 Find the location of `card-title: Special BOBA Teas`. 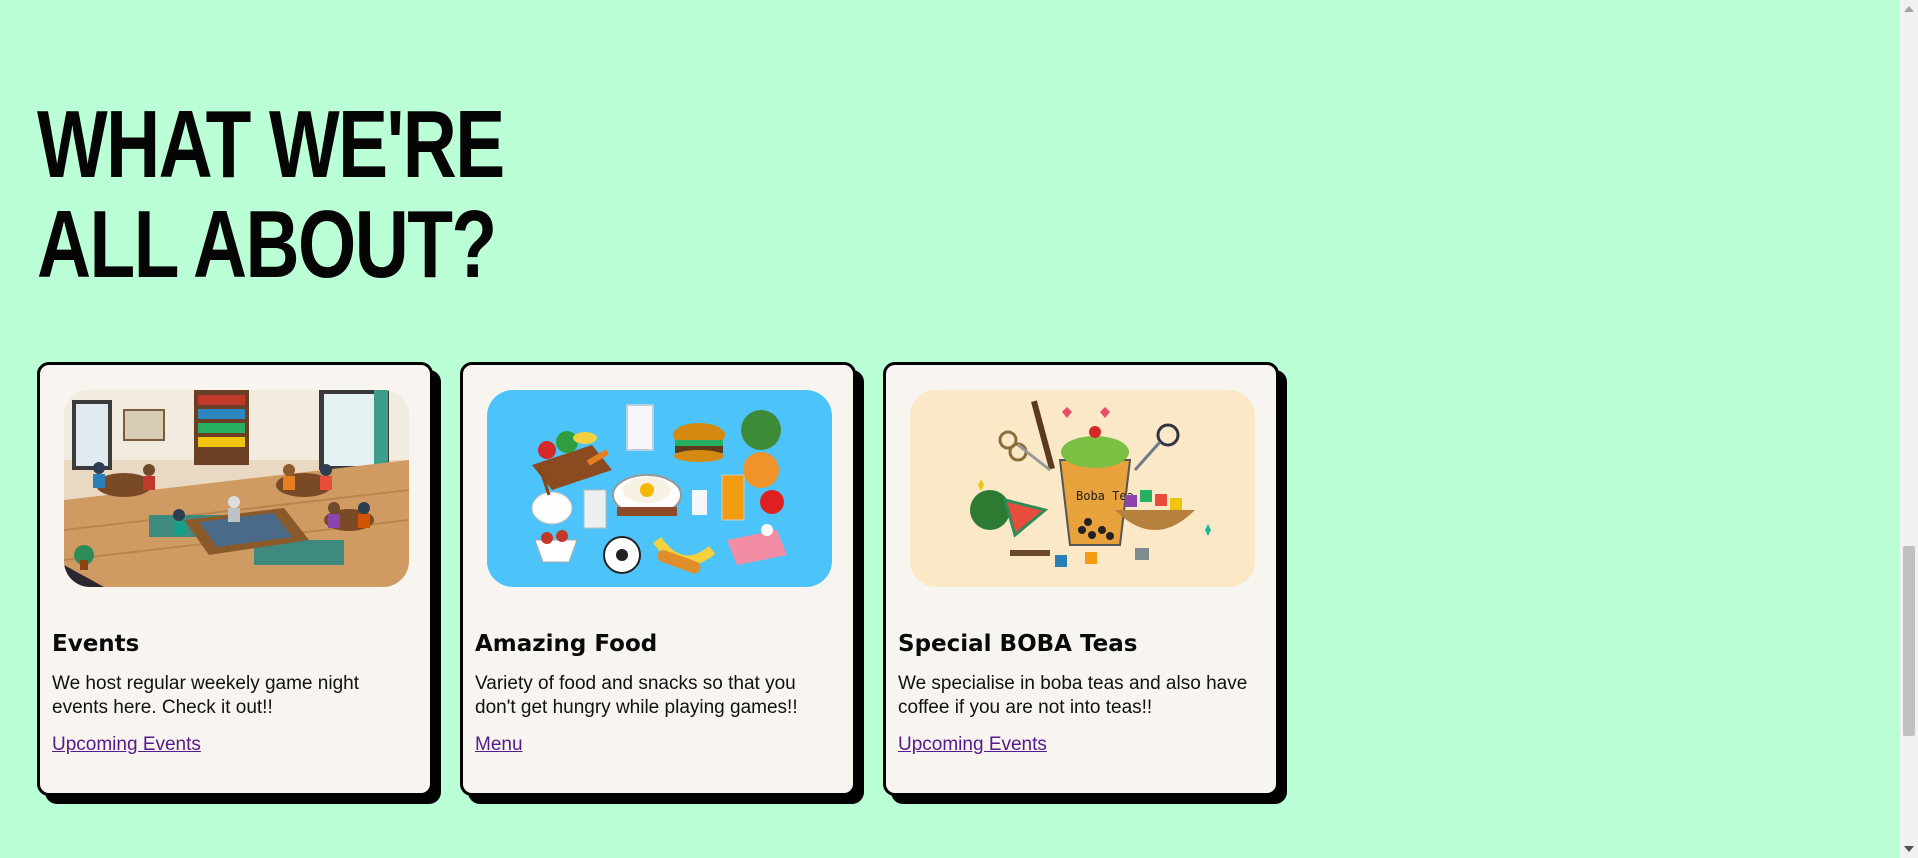

card-title: Special BOBA Teas is located at coordinates (1018, 644).